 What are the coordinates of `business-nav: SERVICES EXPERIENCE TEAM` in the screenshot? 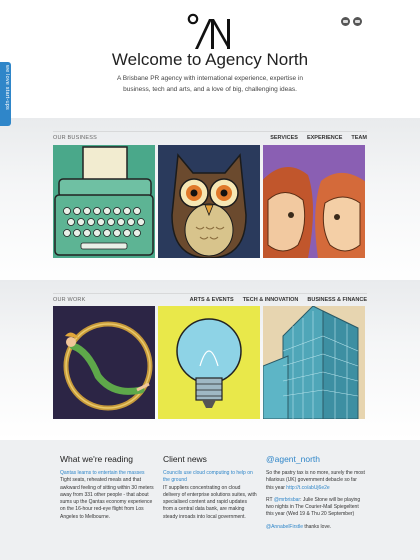 It's located at (318, 138).